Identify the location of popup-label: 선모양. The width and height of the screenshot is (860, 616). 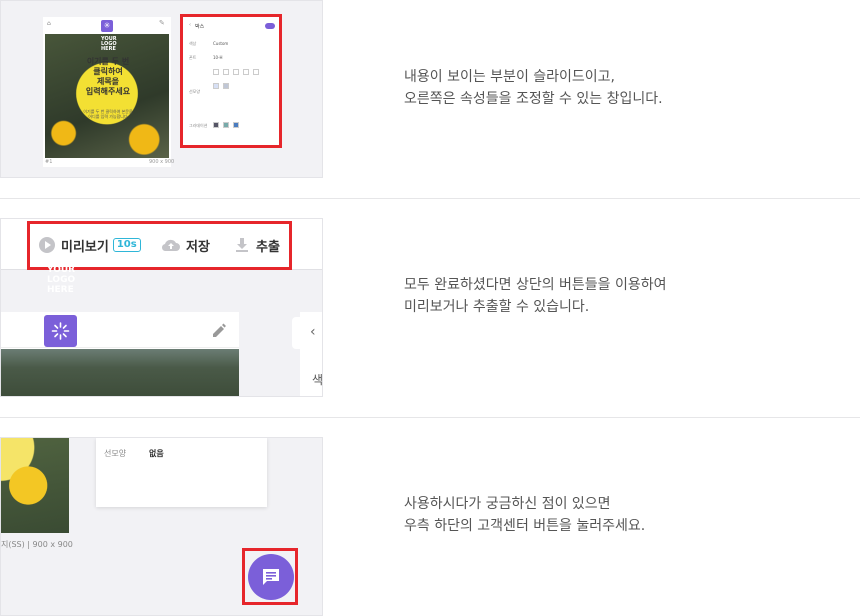
(115, 453).